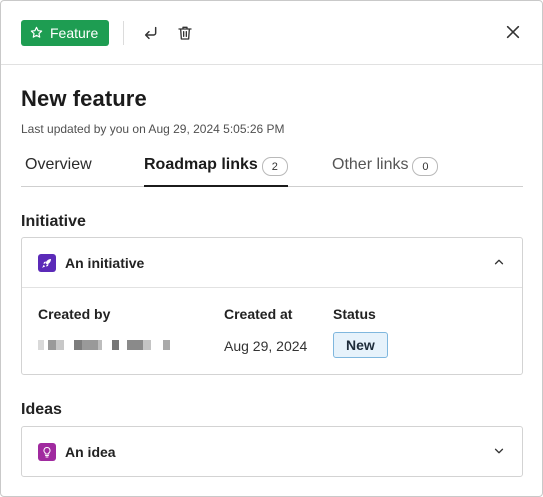 This screenshot has height=497, width=543. I want to click on created-by-header: Created by, so click(74, 314).